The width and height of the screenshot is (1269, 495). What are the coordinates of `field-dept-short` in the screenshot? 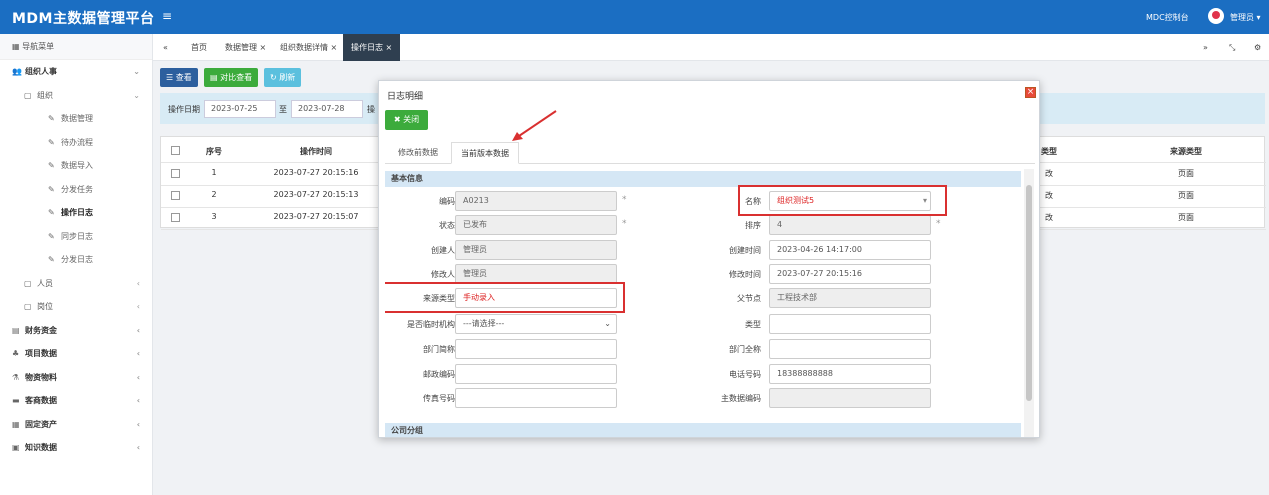 It's located at (536, 349).